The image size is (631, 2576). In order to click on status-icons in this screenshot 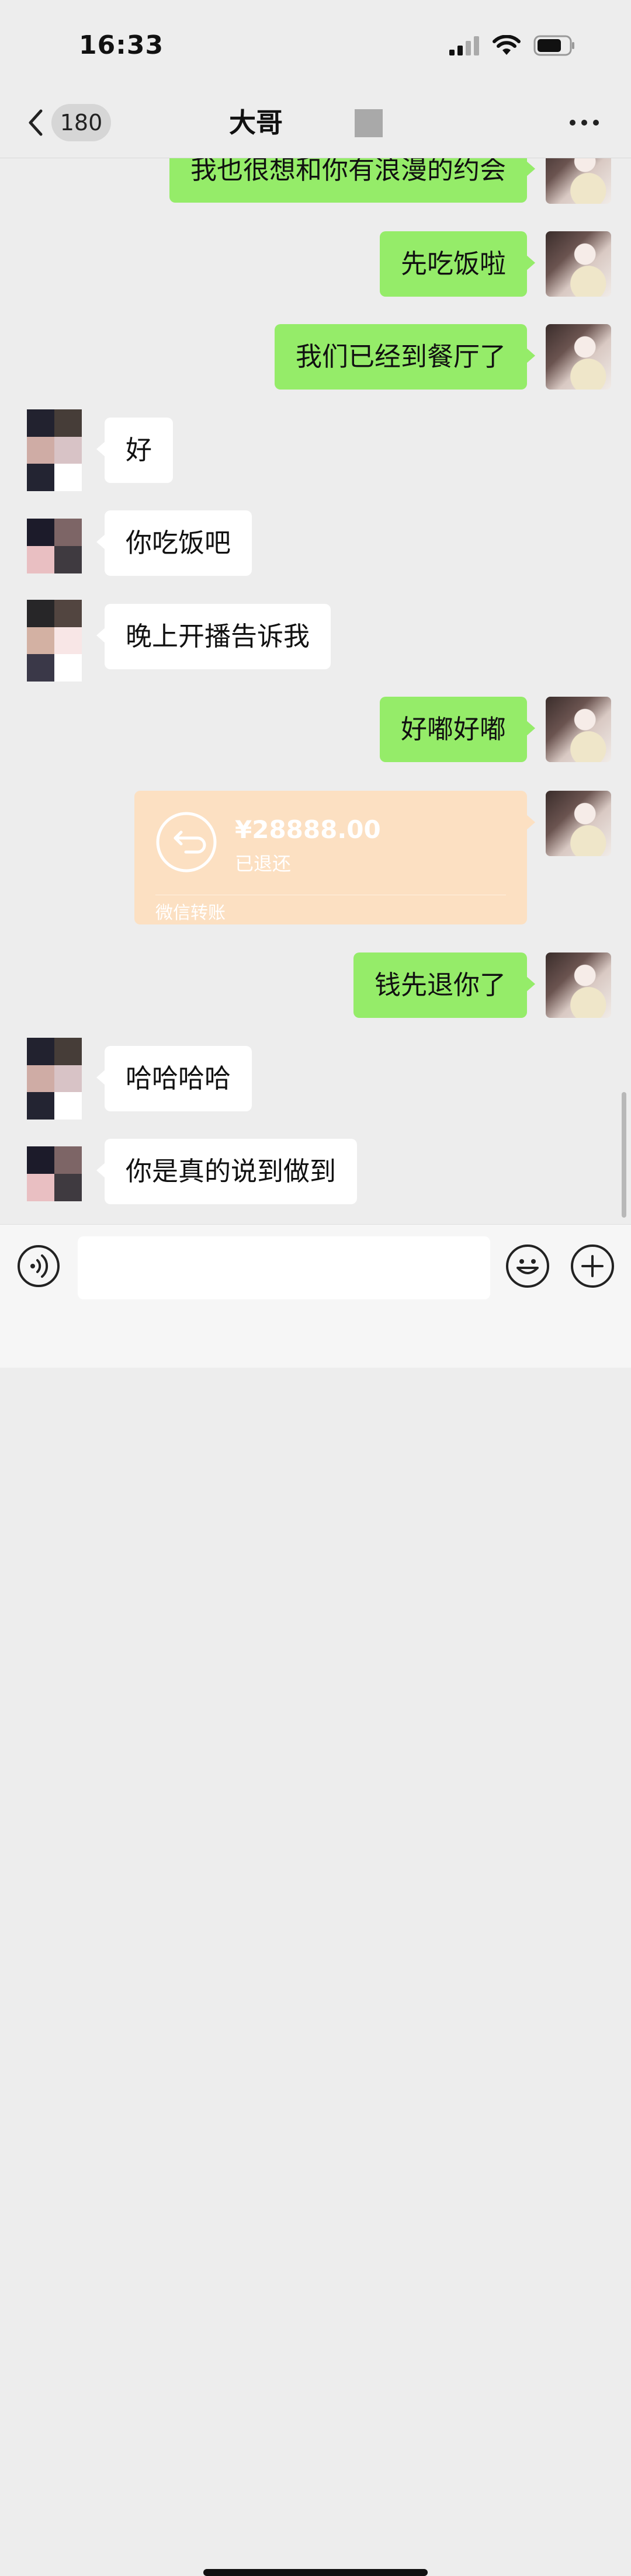, I will do `click(512, 46)`.